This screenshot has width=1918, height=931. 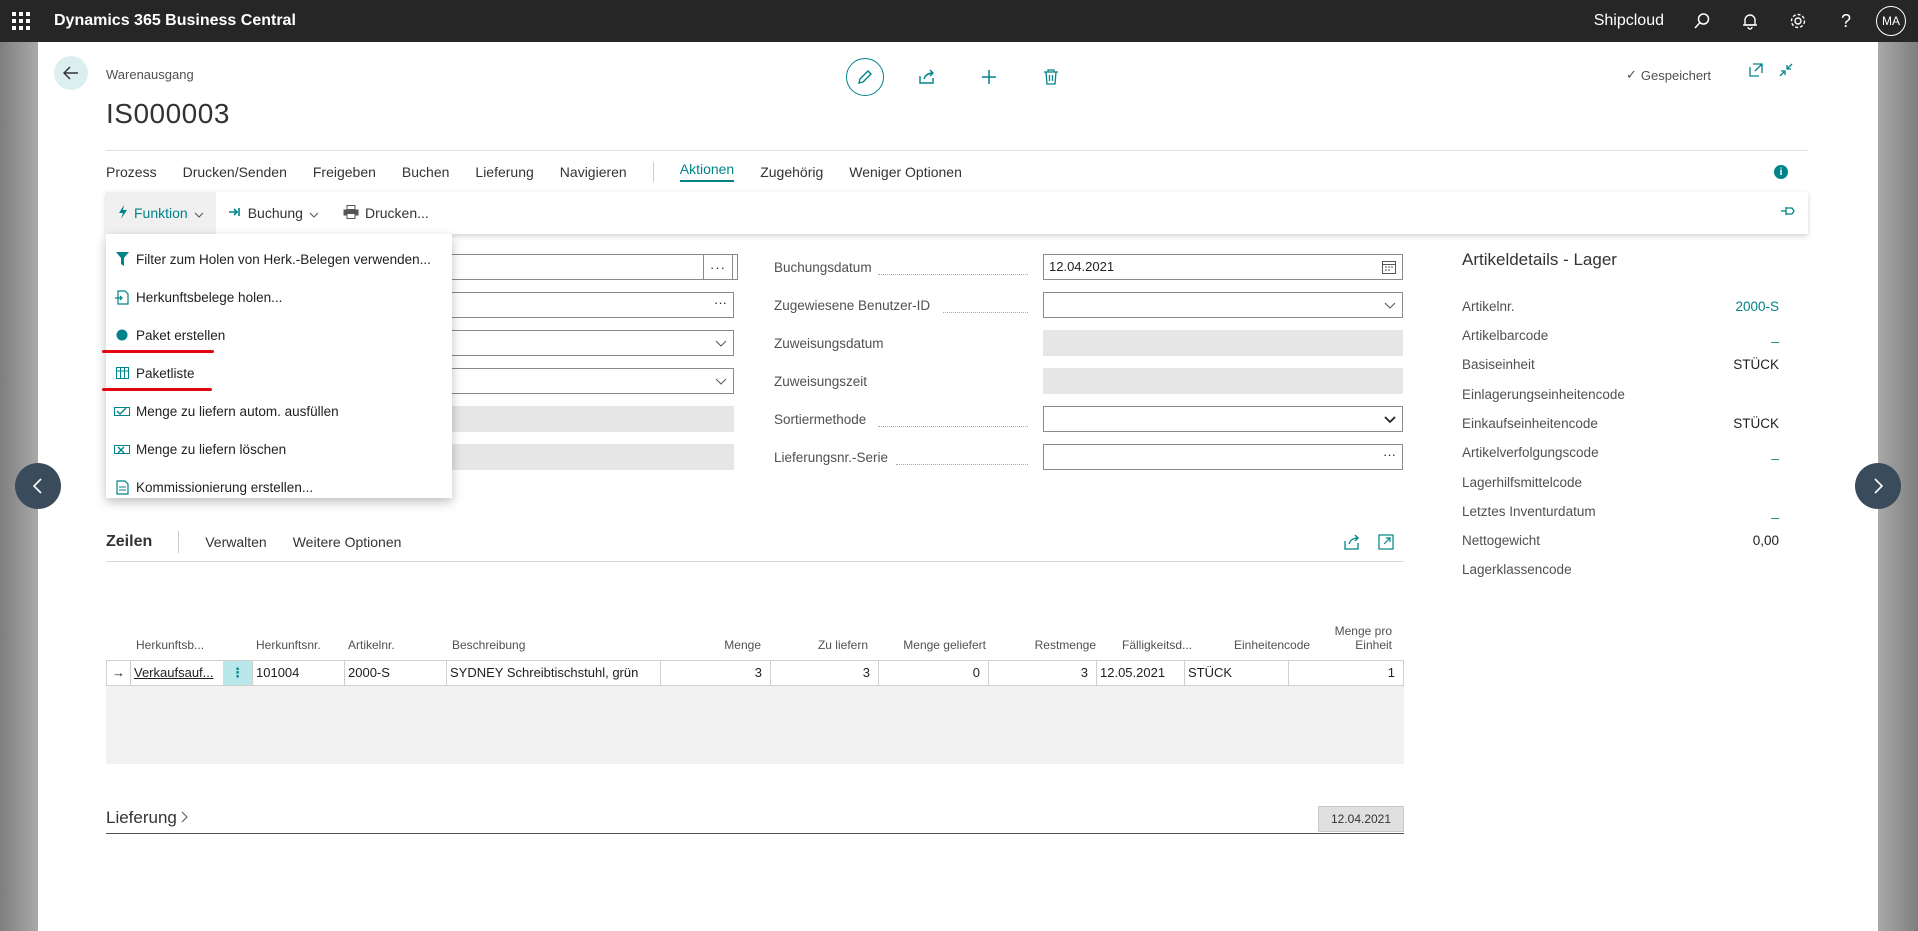 What do you see at coordinates (958, 77) in the screenshot?
I see `page-actions` at bounding box center [958, 77].